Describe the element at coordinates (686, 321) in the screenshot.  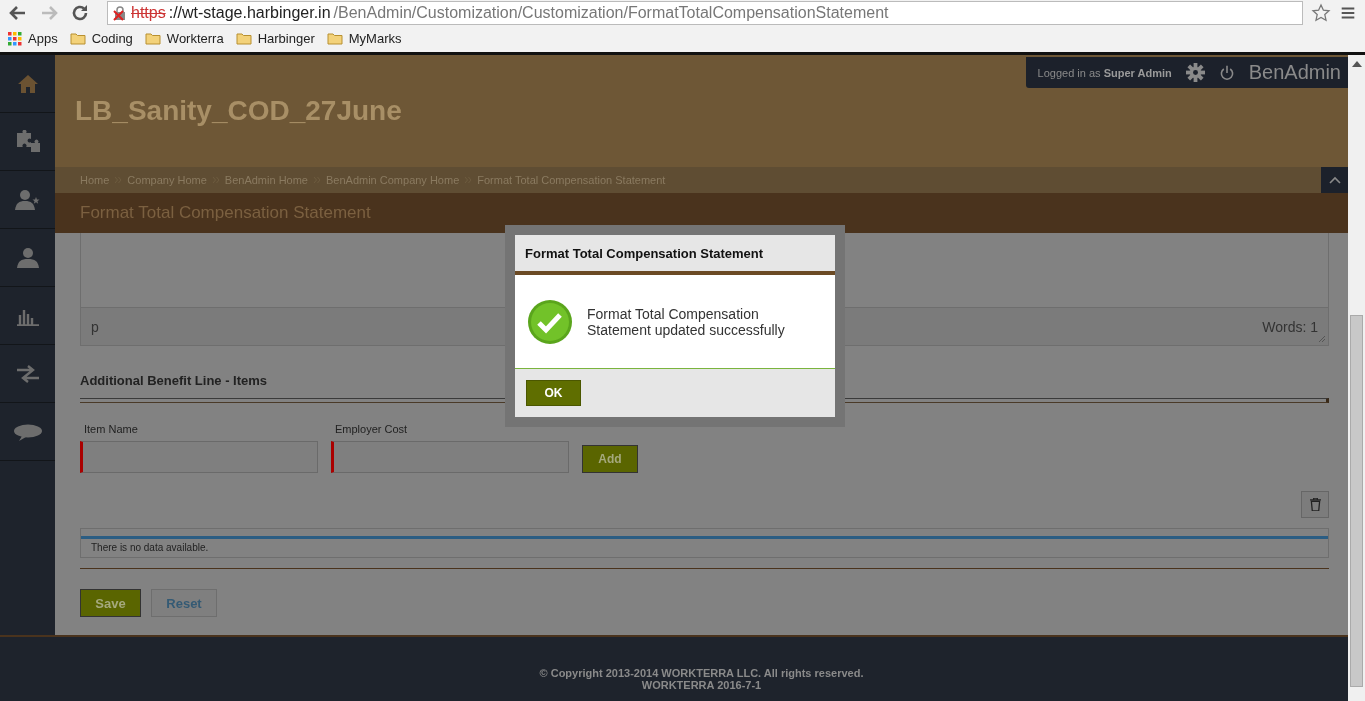
I see `dialog-message: Format Total Compensation Statement updated successfully` at that location.